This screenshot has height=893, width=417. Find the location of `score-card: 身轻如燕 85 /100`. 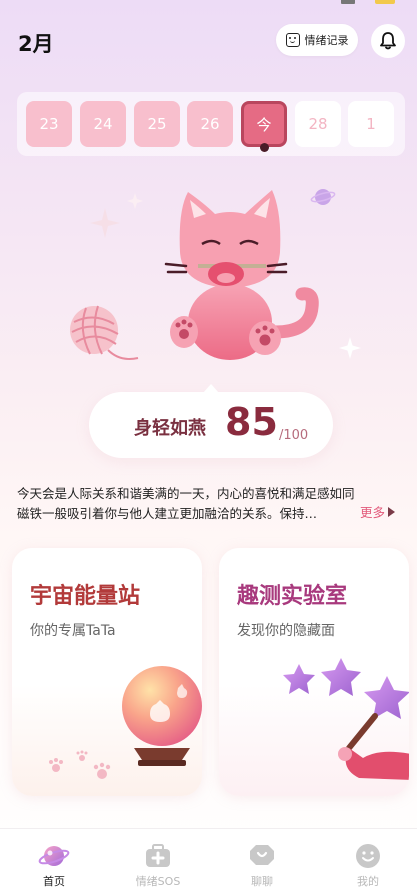

score-card: 身轻如燕 85 /100 is located at coordinates (211, 421).